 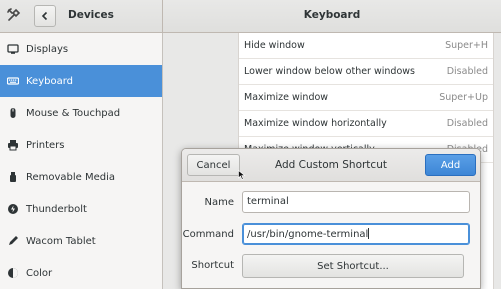 What do you see at coordinates (13, 209) in the screenshot?
I see `thunderbolt-icon` at bounding box center [13, 209].